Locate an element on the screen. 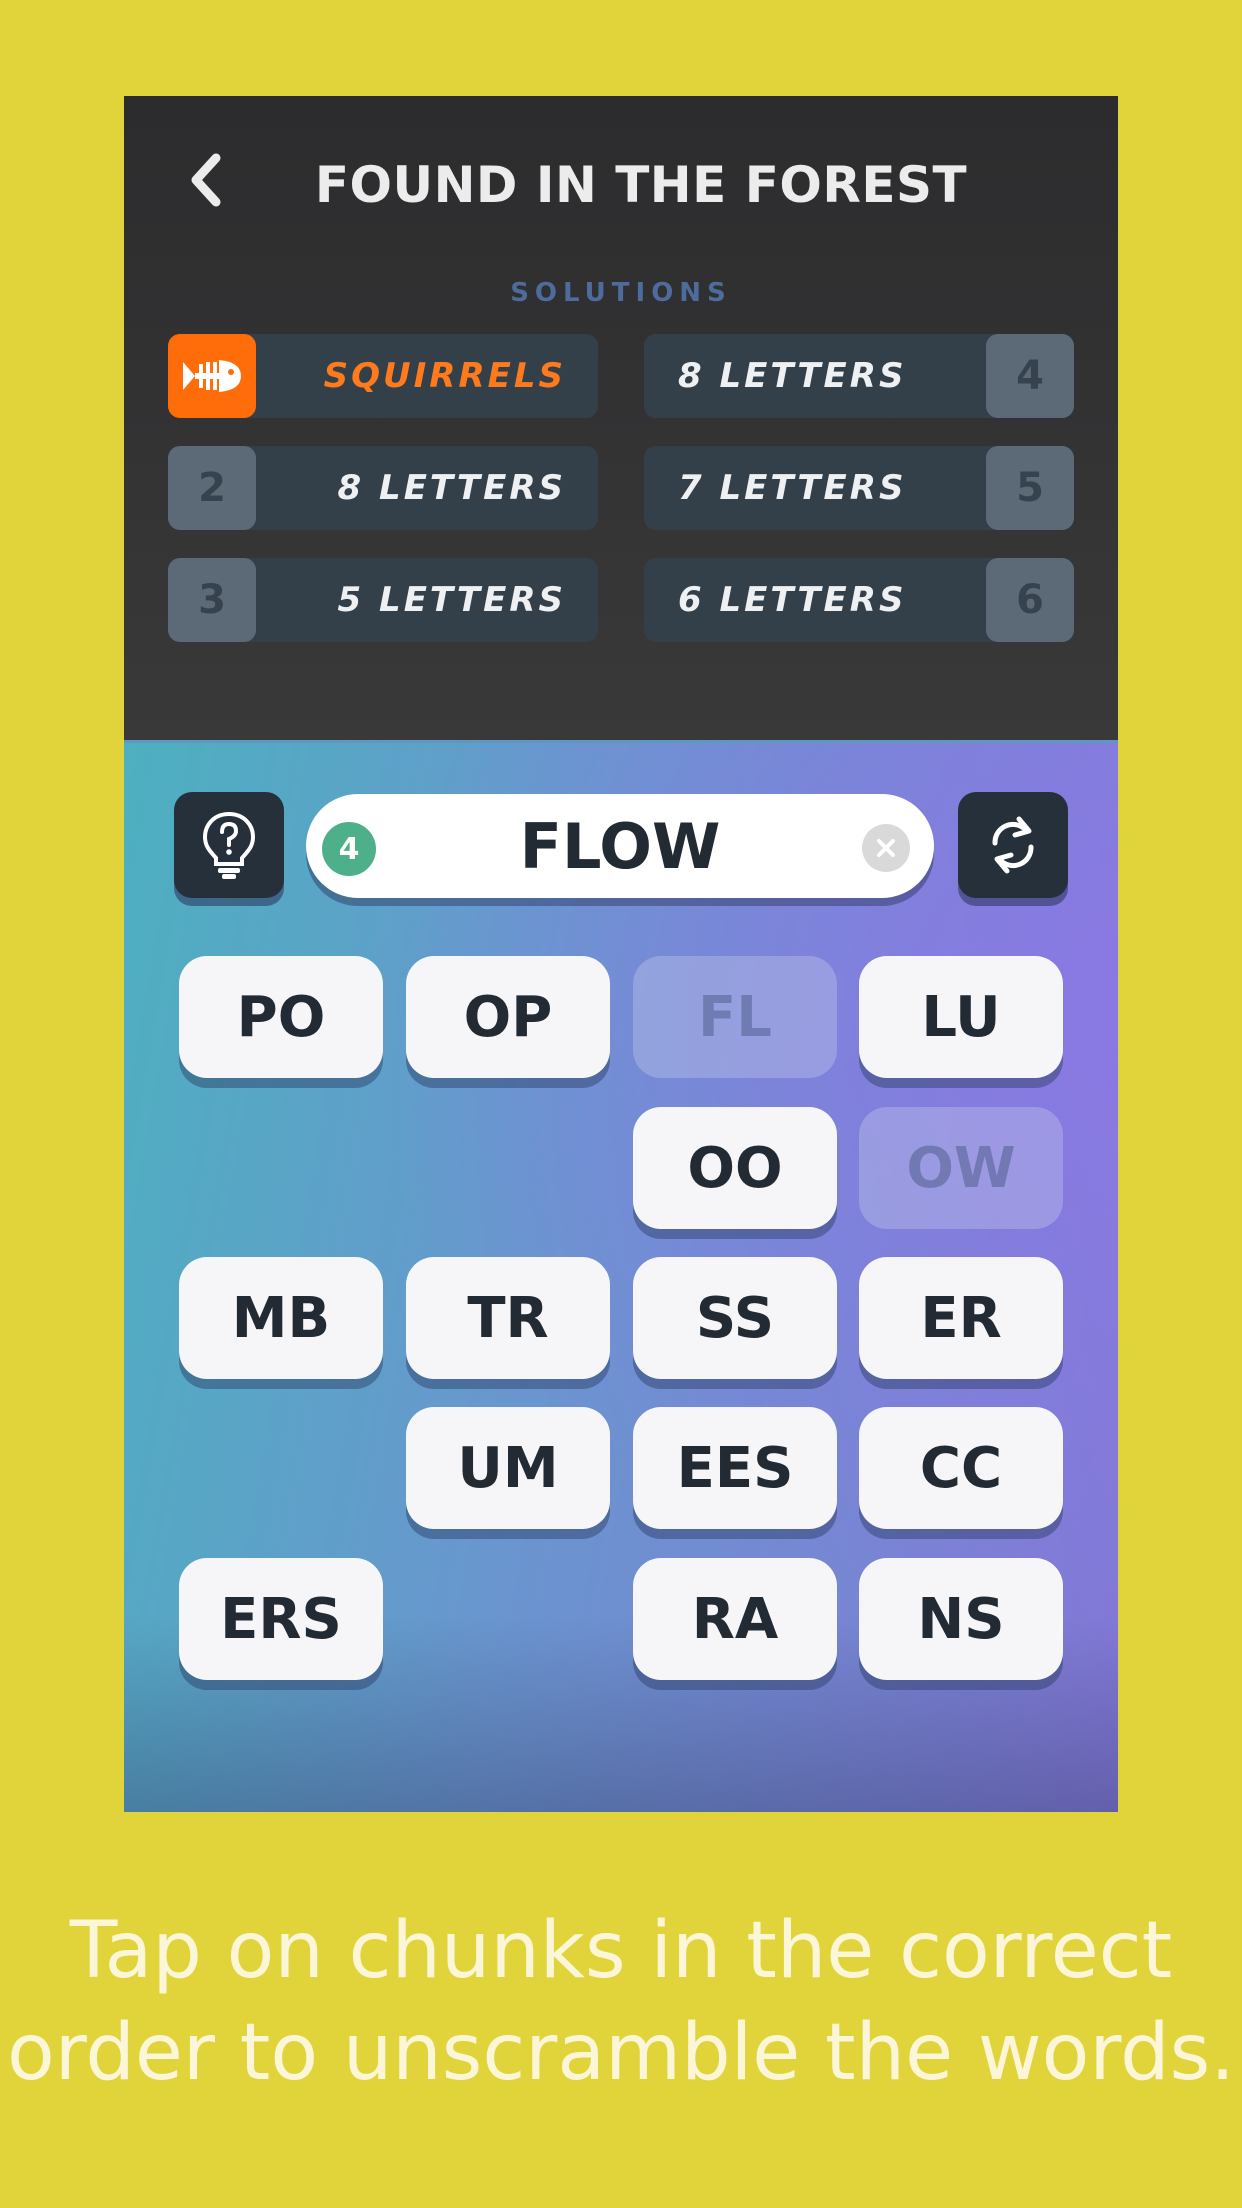  refresh-arrows-icon is located at coordinates (1013, 845).